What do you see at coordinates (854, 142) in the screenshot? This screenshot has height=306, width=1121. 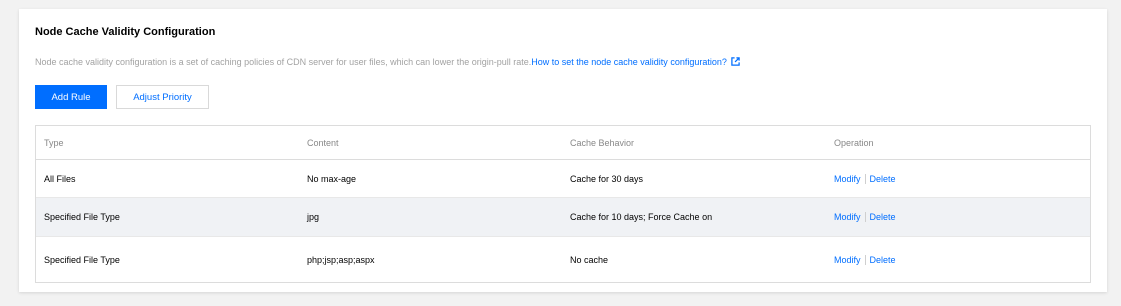 I see `column-header-operation: Operation` at bounding box center [854, 142].